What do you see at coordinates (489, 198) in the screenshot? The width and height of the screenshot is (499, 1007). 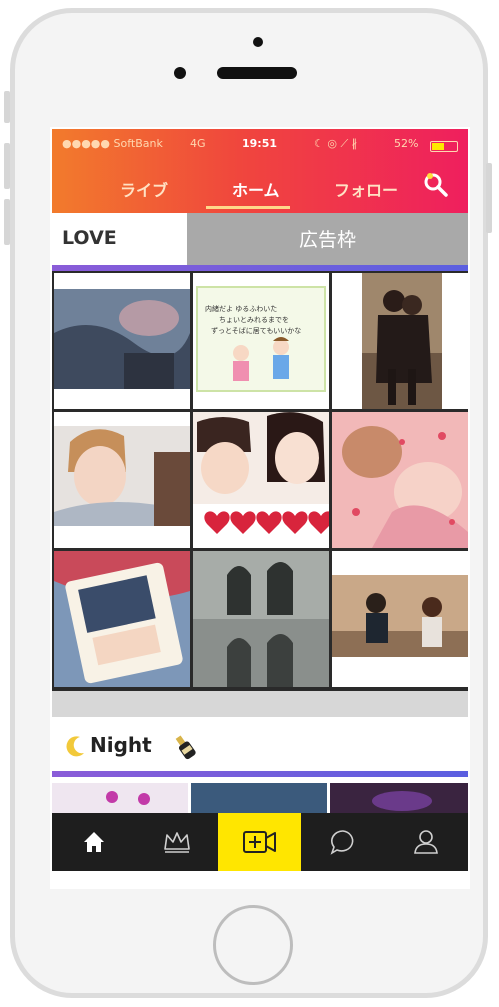 I see `power-button` at bounding box center [489, 198].